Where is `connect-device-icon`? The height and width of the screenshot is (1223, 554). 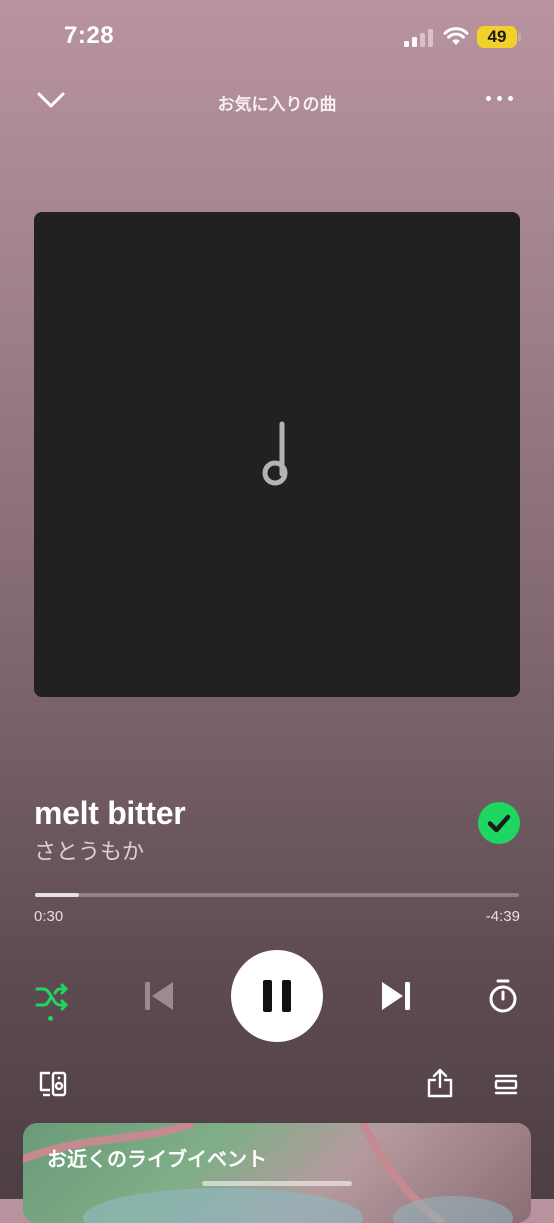 connect-device-icon is located at coordinates (53, 1084).